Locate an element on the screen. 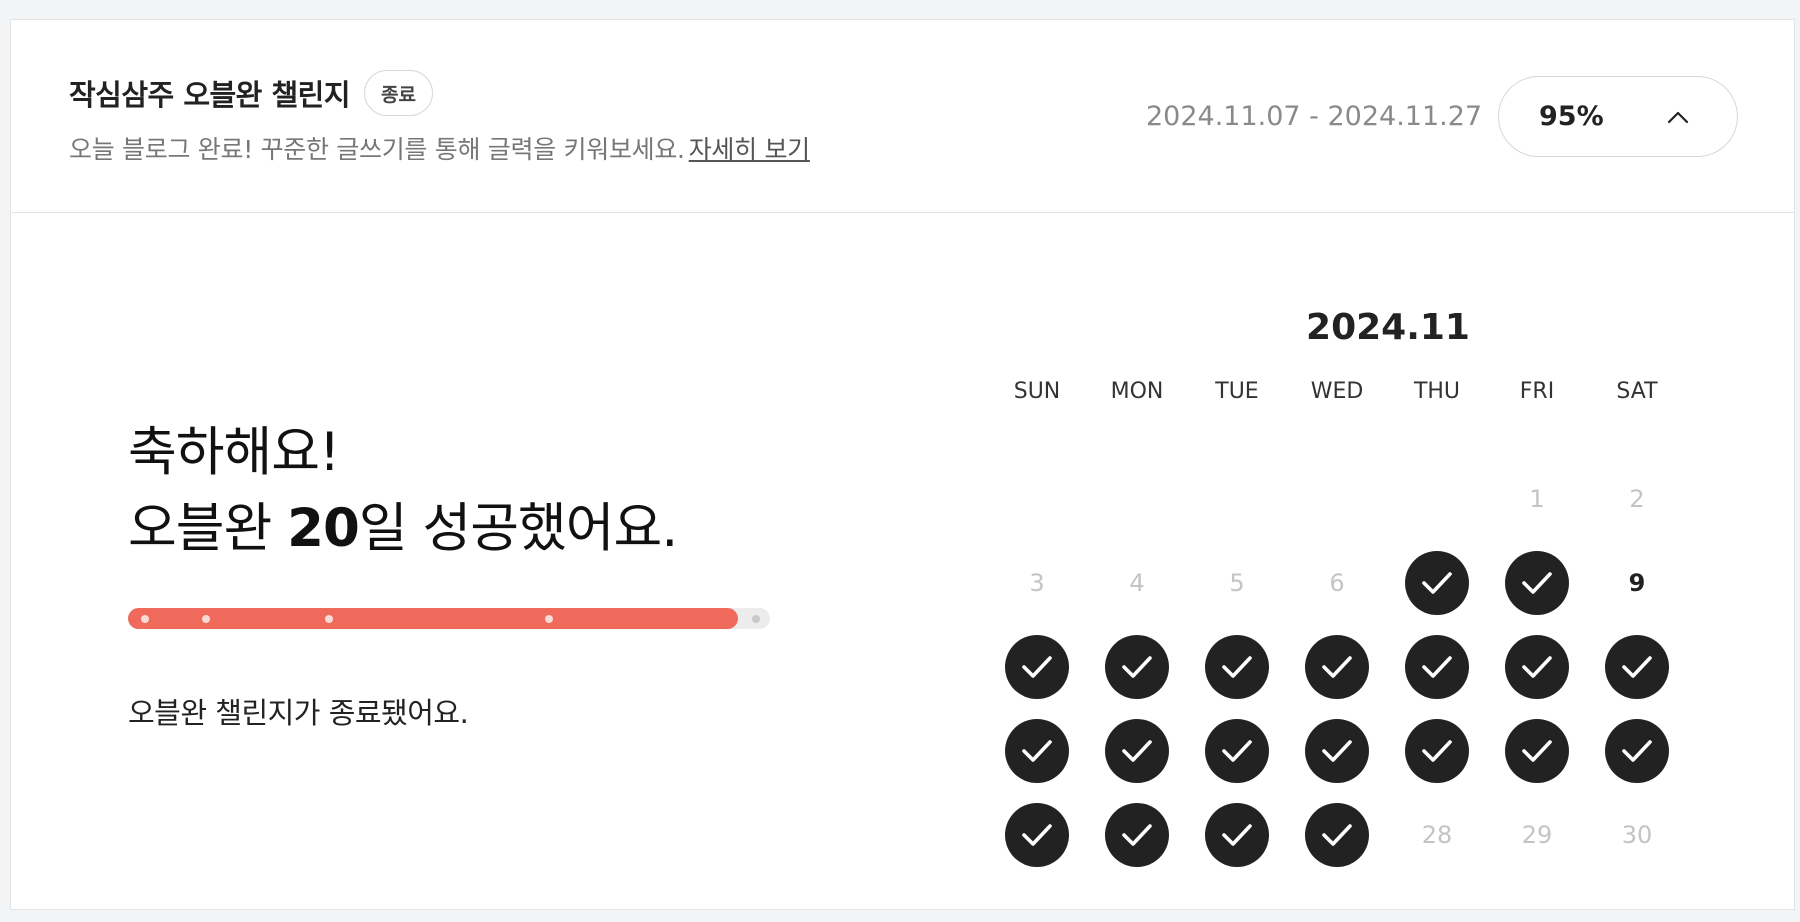 The image size is (1800, 922). title-row: 작심삼주 오블완 챌린지 종료 is located at coordinates (251, 93).